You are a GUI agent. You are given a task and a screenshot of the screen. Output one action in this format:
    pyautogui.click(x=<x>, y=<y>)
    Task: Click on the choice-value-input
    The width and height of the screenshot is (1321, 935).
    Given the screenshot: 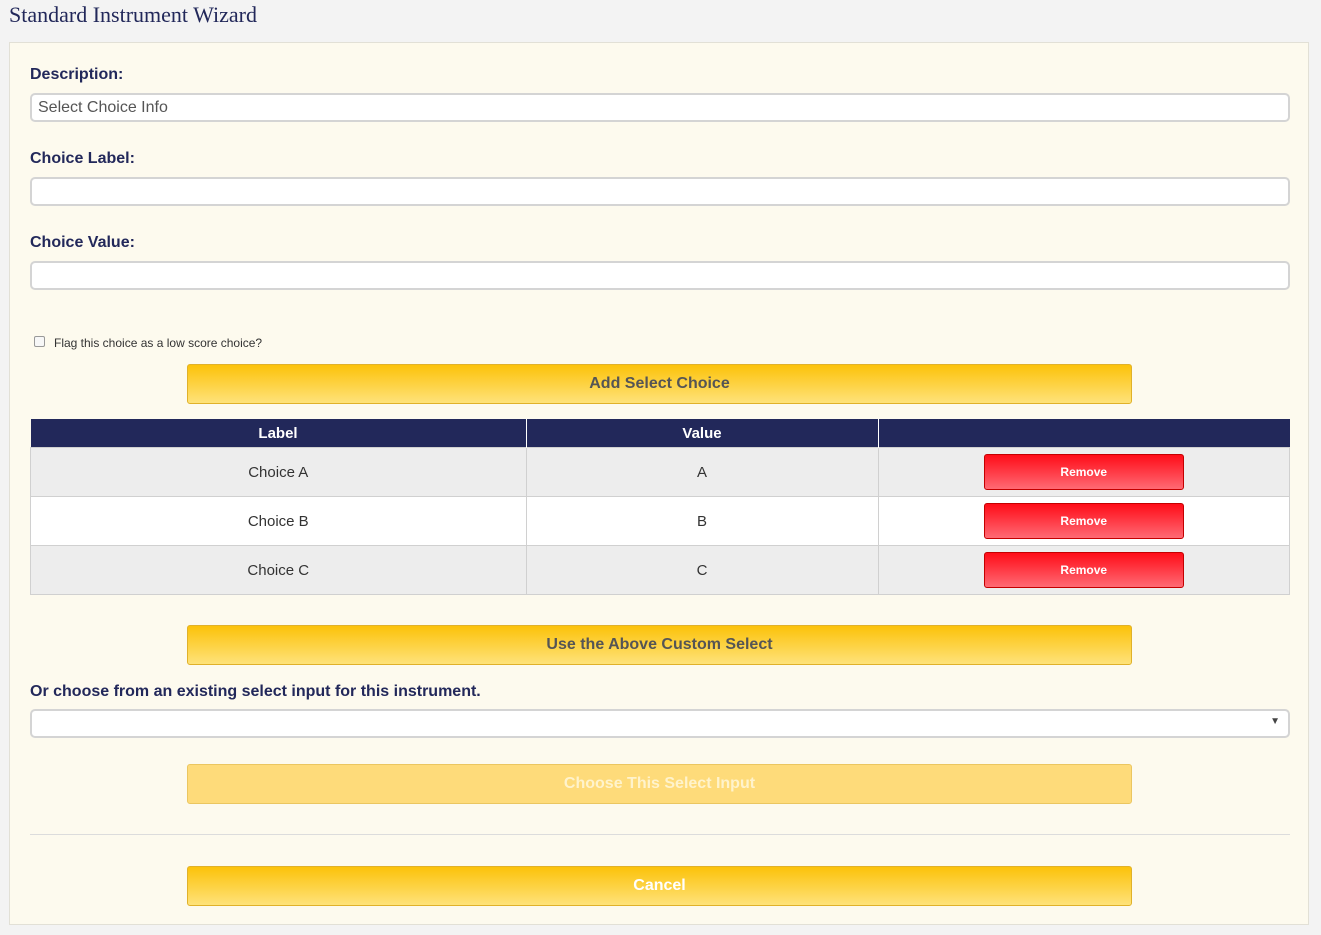 What is the action you would take?
    pyautogui.click(x=660, y=275)
    